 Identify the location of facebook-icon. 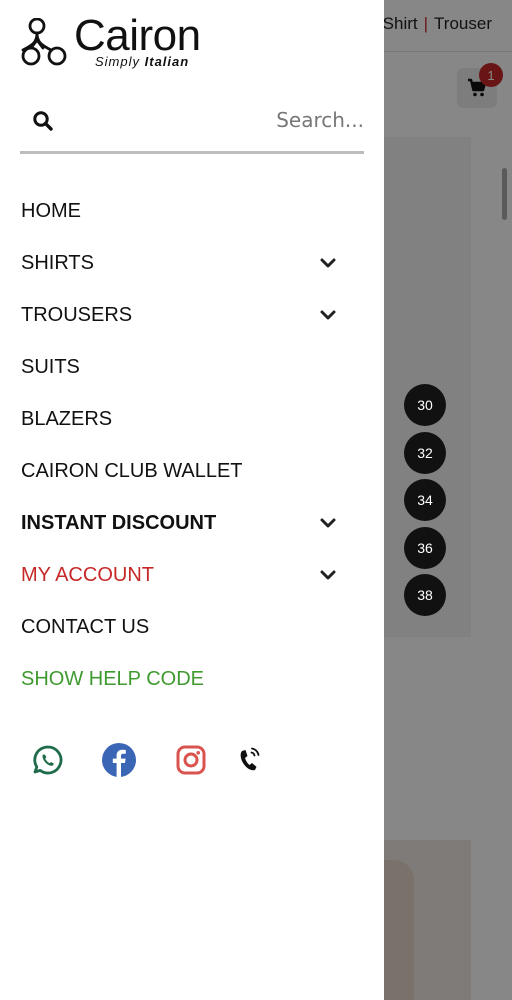
(119, 760).